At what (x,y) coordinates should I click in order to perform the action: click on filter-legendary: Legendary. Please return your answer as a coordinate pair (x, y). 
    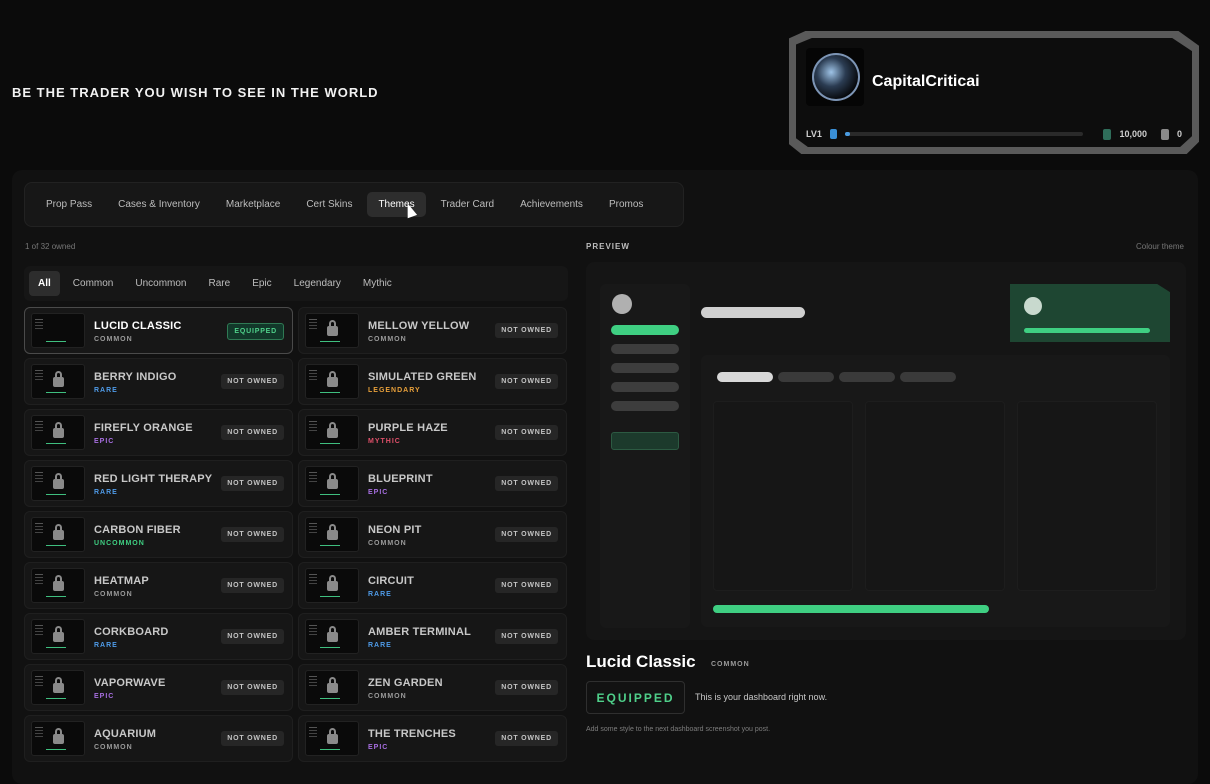
    Looking at the image, I should click on (317, 283).